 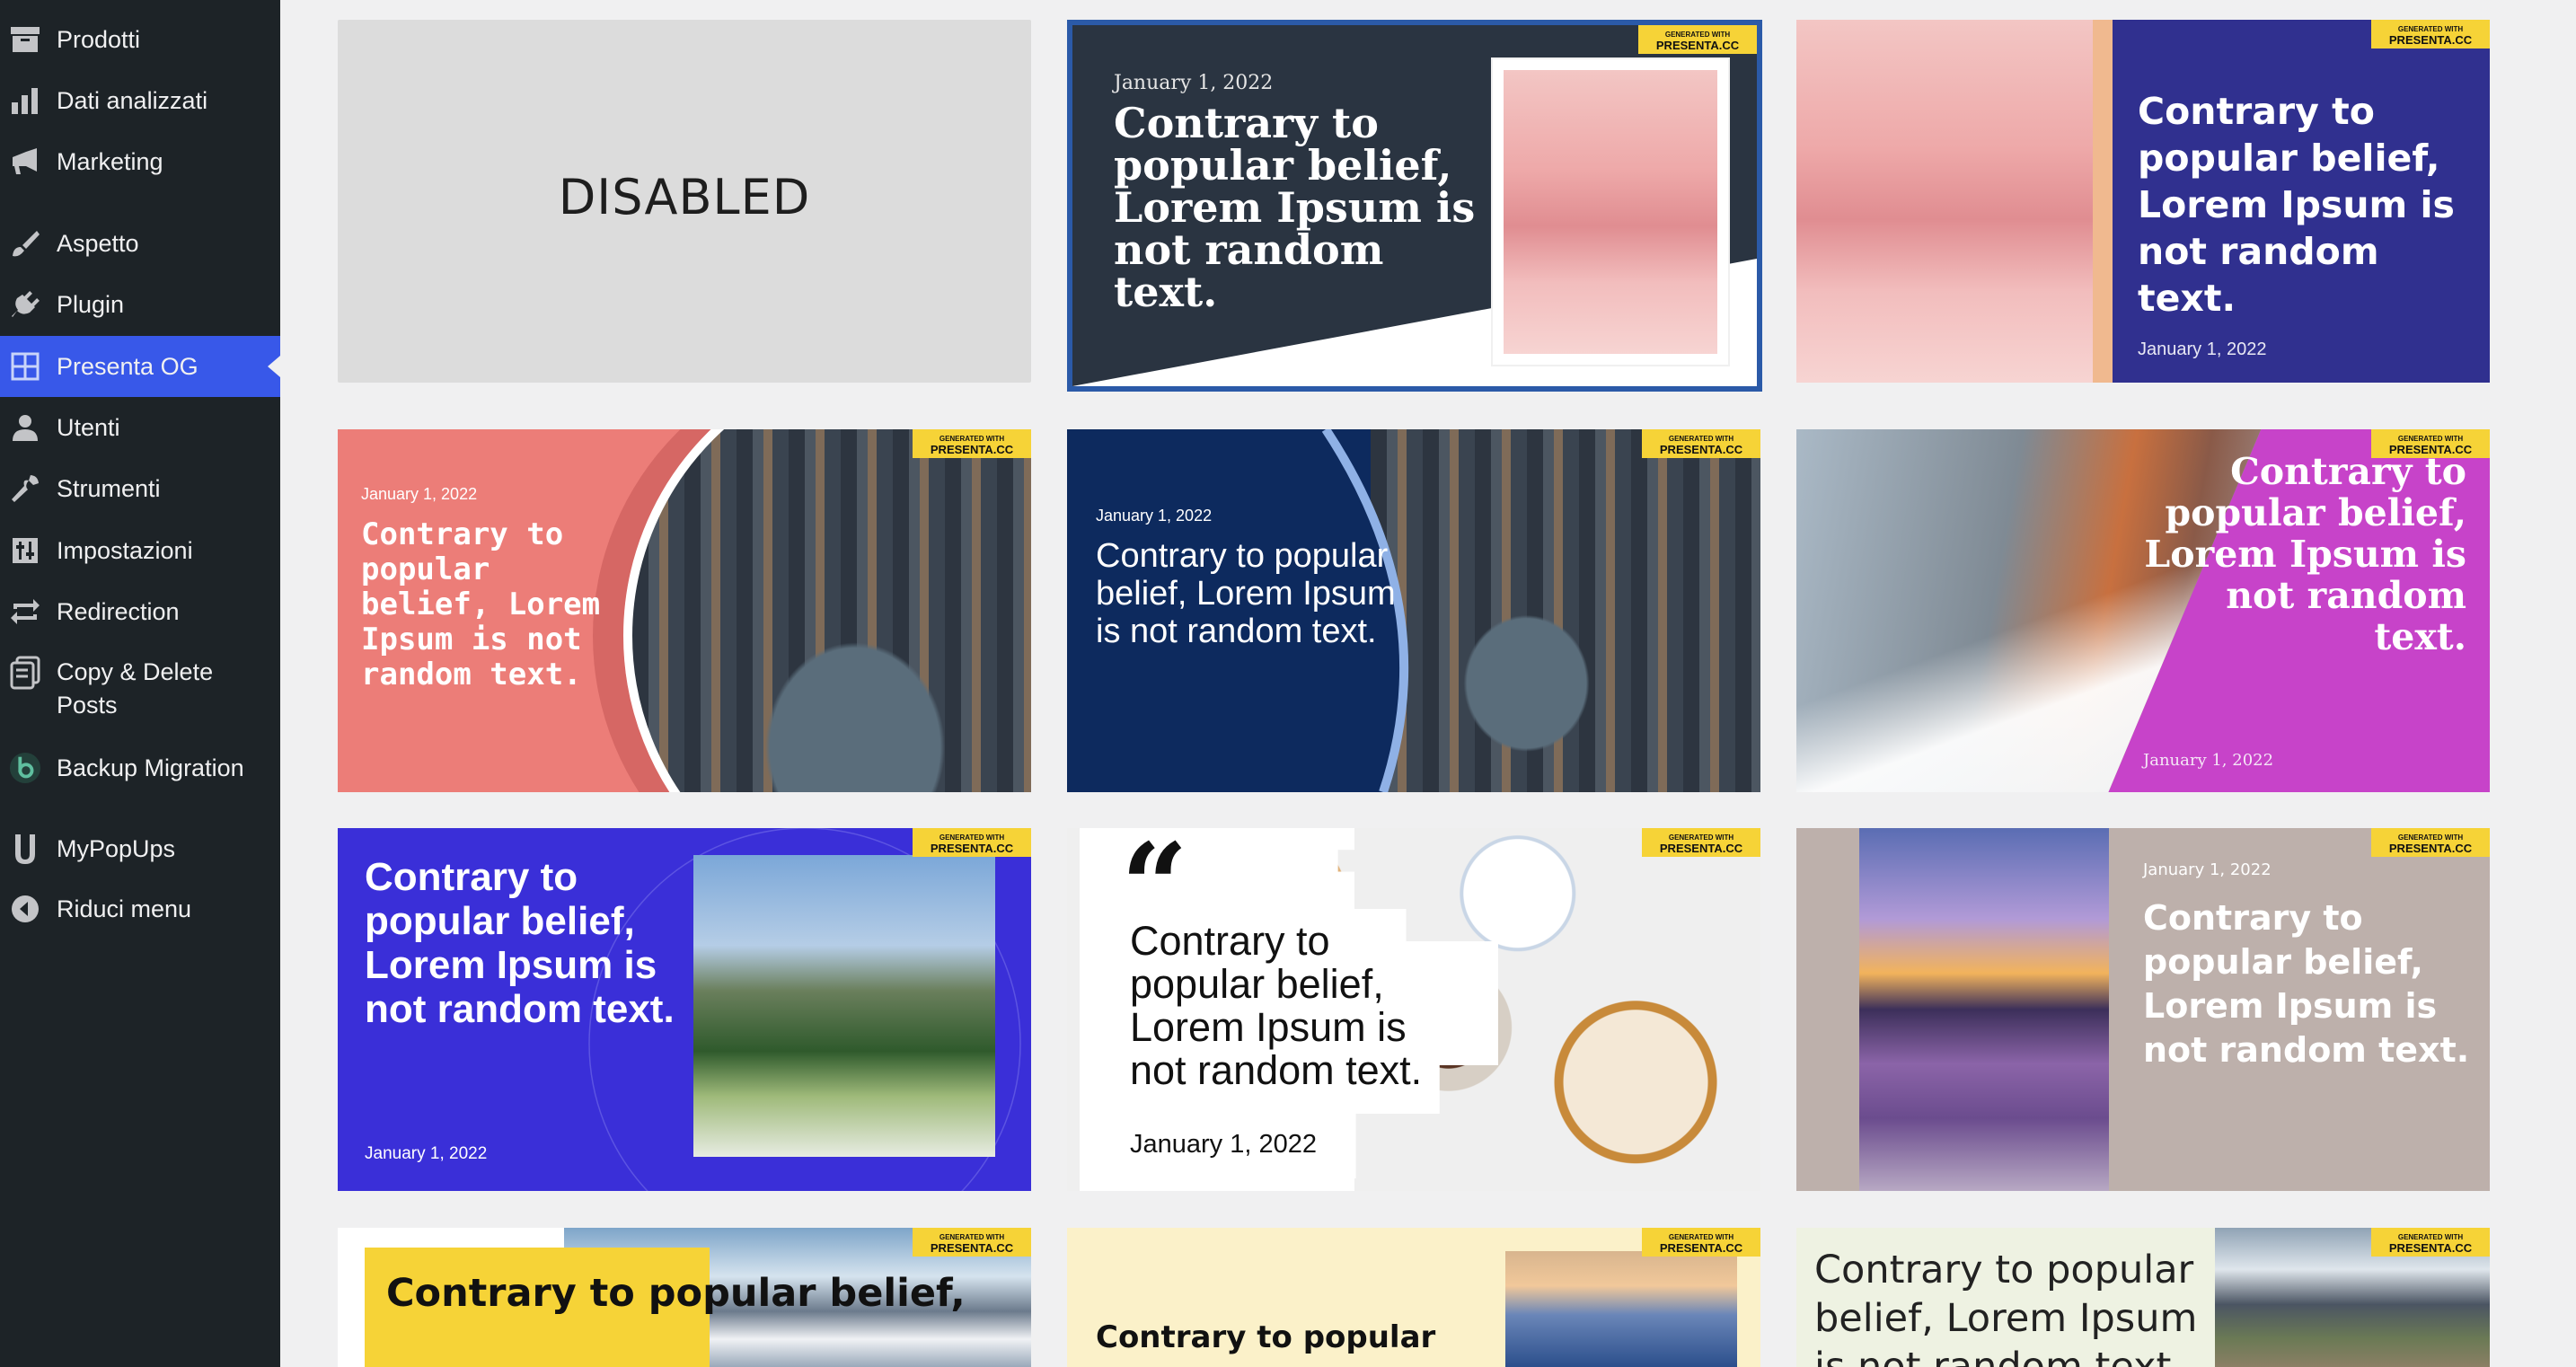 What do you see at coordinates (110, 161) in the screenshot?
I see `sidebar-item-label: Marketing` at bounding box center [110, 161].